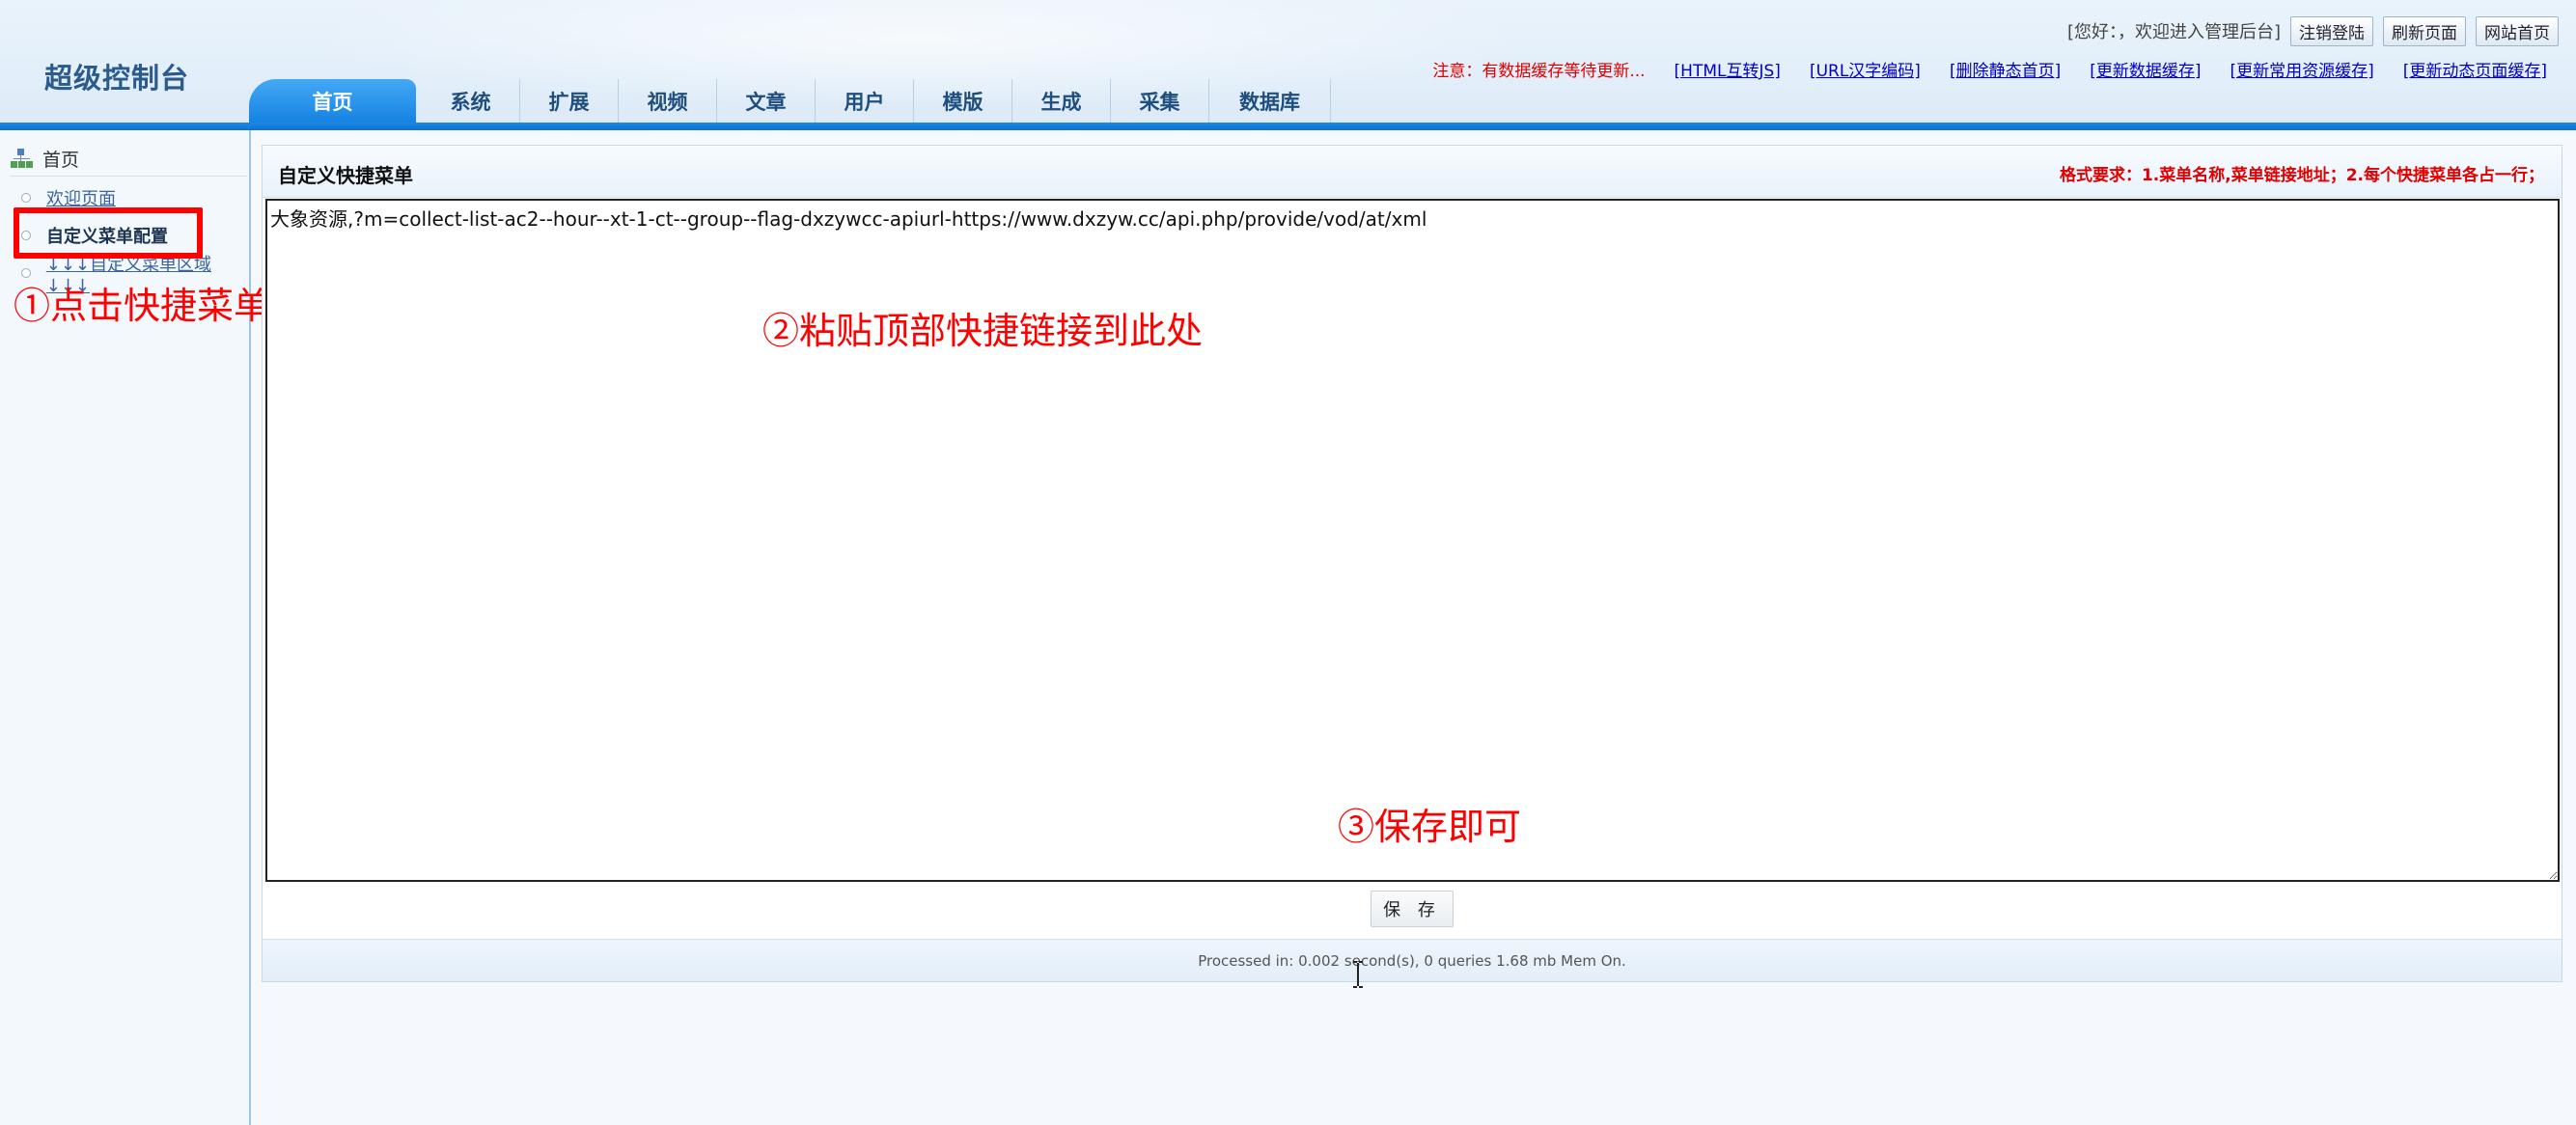 The image size is (2576, 1125). Describe the element at coordinates (22, 159) in the screenshot. I see `tree-icon` at that location.